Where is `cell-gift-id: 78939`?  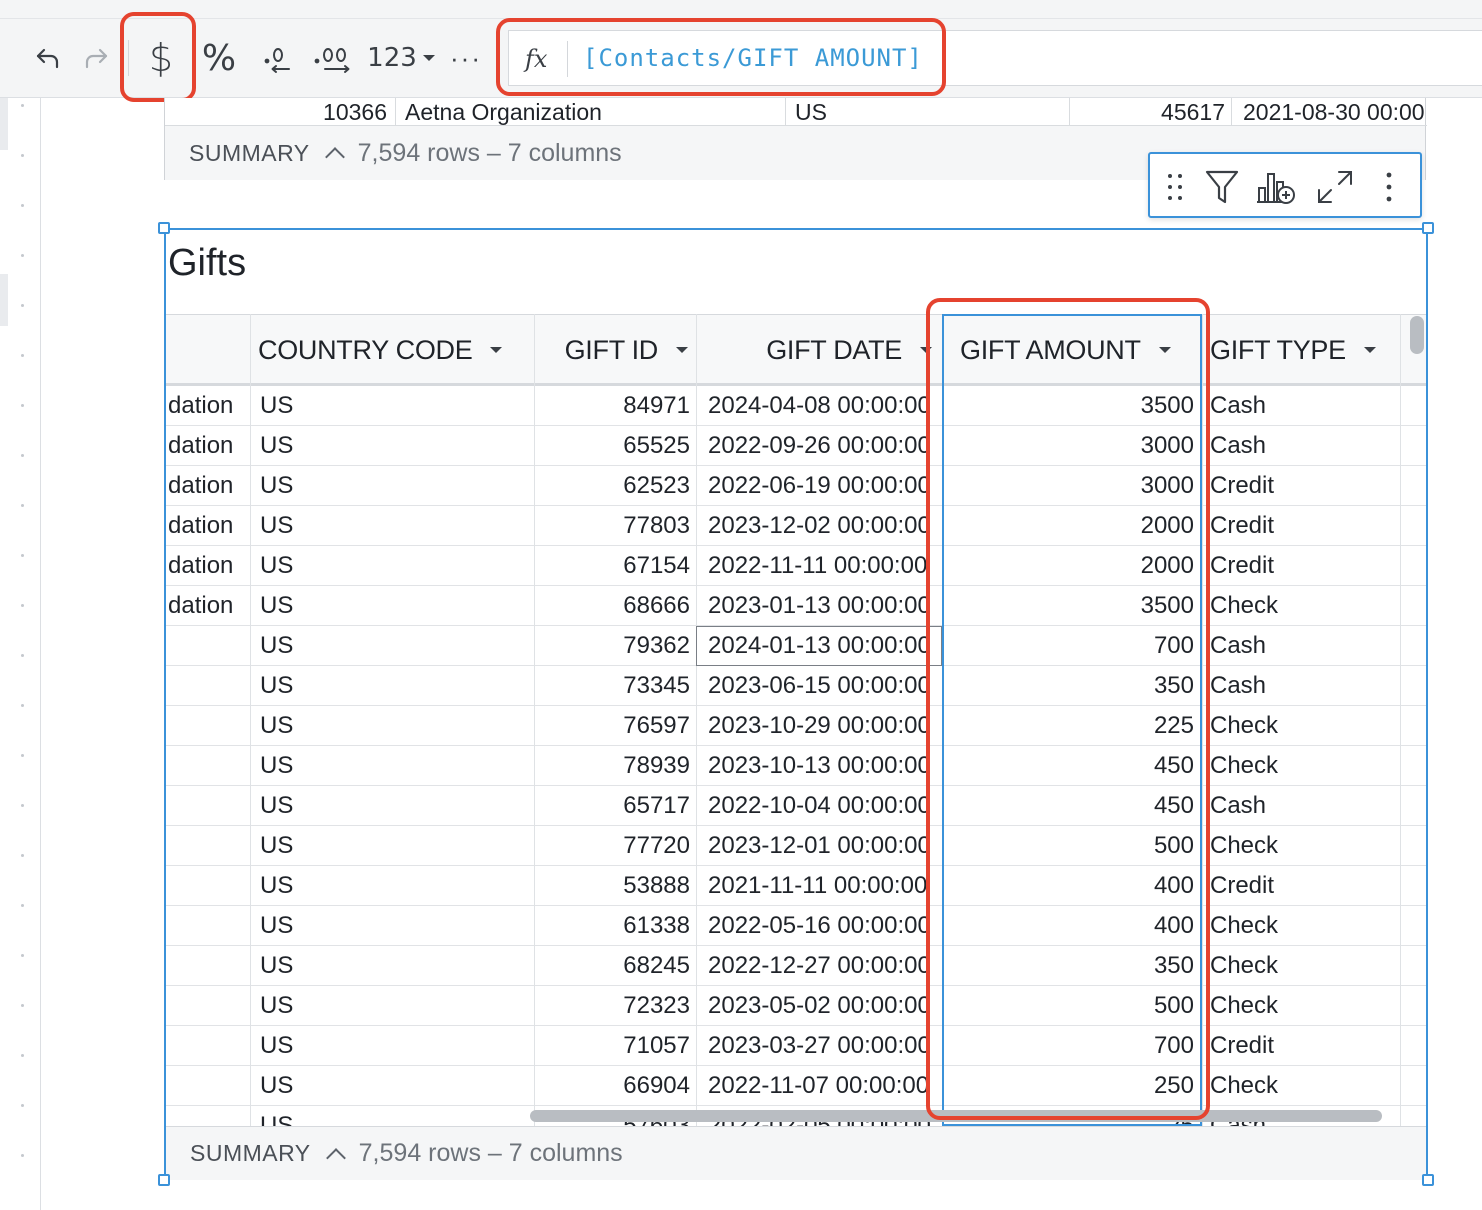
cell-gift-id: 78939 is located at coordinates (613, 766).